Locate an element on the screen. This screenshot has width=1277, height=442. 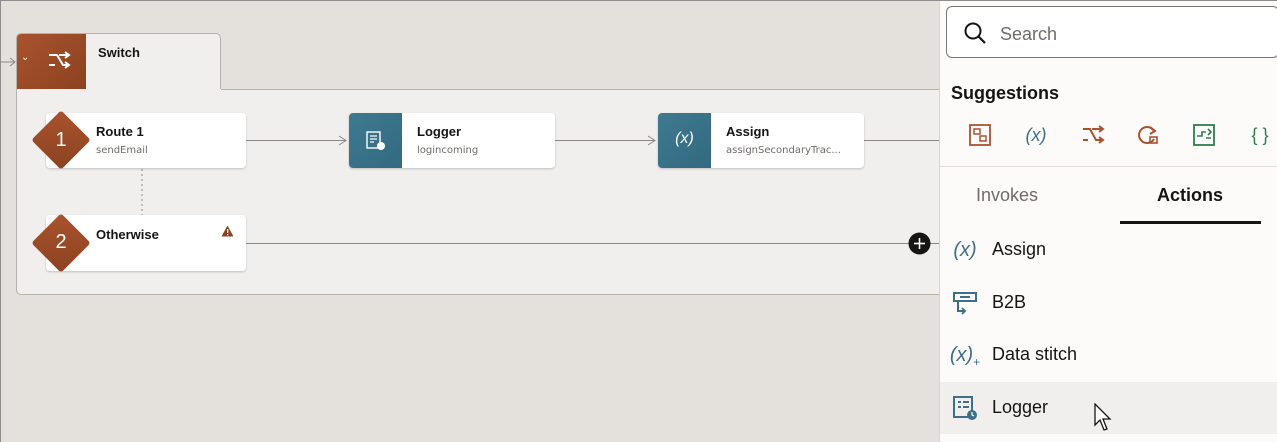
json-icon: { } is located at coordinates (1260, 135).